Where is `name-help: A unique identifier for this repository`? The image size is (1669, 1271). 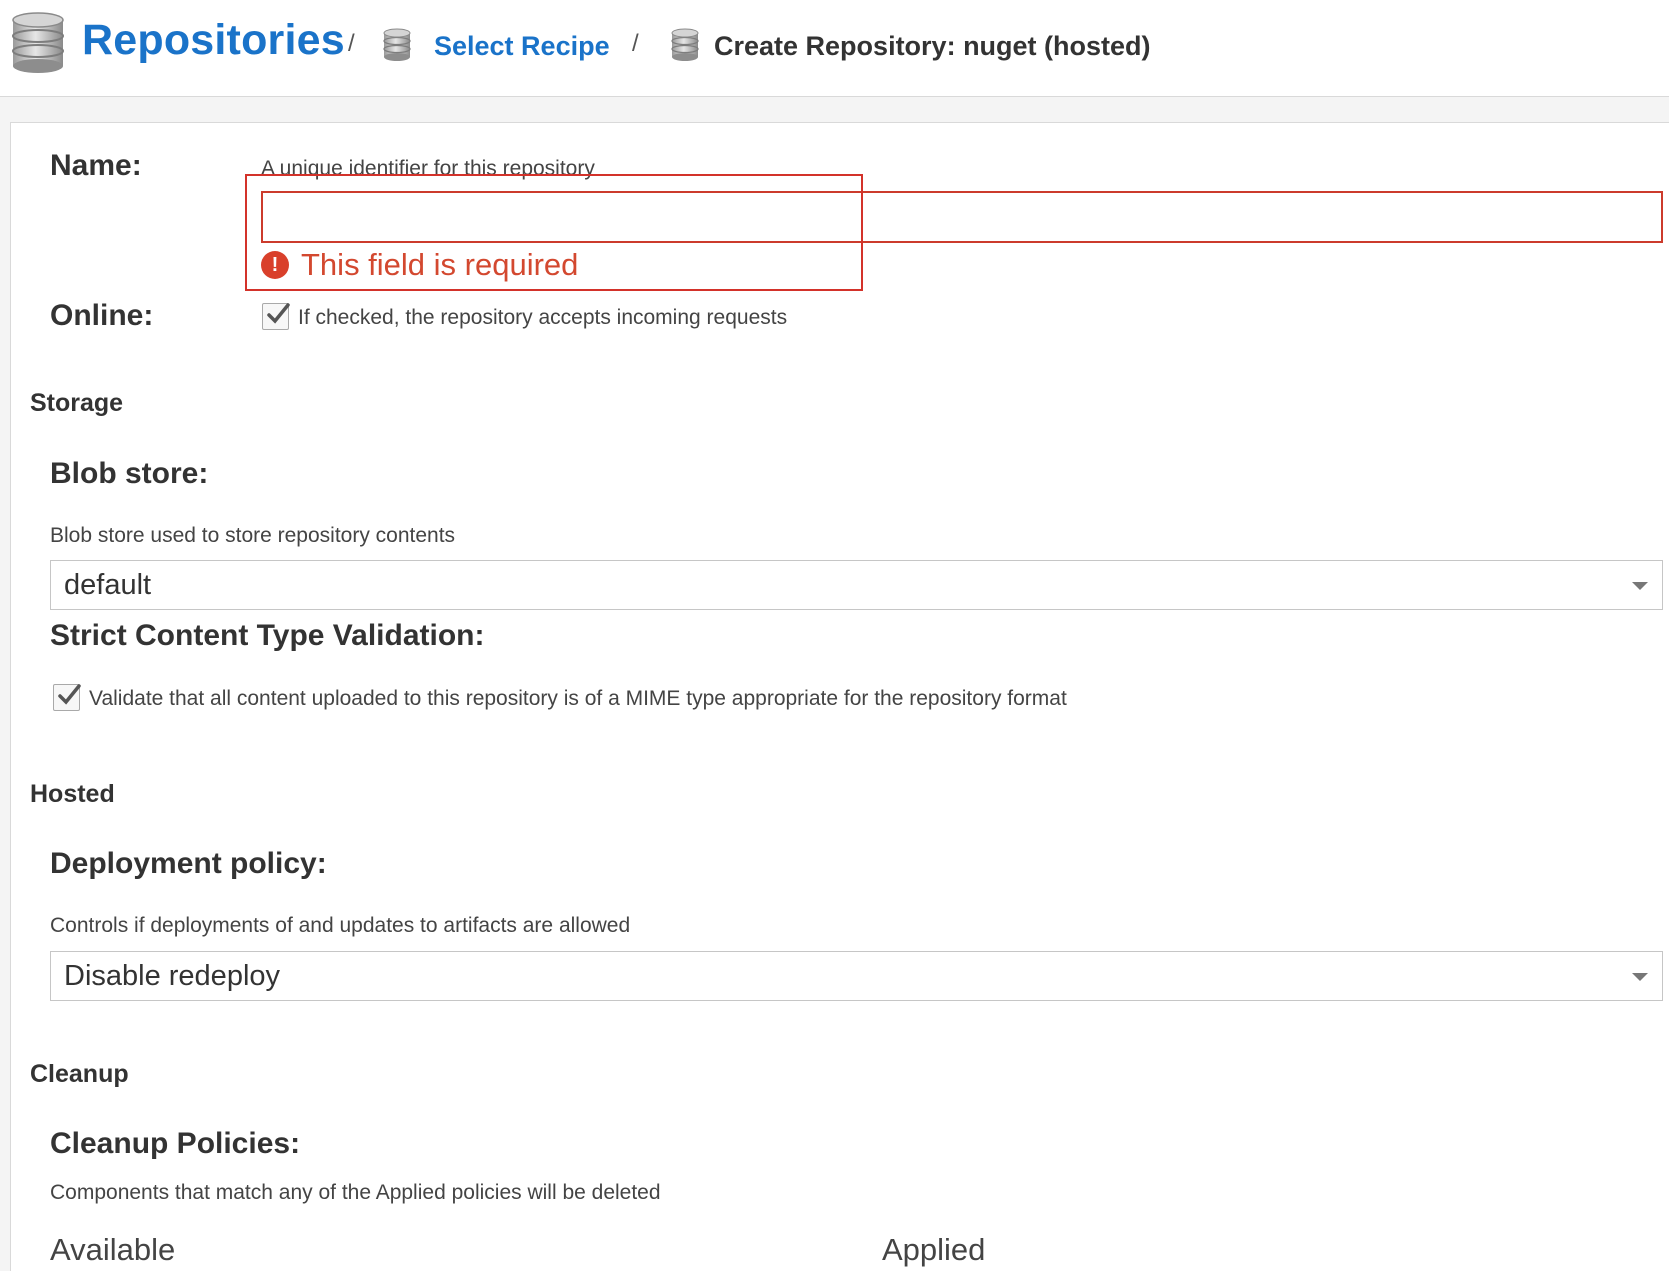 name-help: A unique identifier for this repository is located at coordinates (428, 168).